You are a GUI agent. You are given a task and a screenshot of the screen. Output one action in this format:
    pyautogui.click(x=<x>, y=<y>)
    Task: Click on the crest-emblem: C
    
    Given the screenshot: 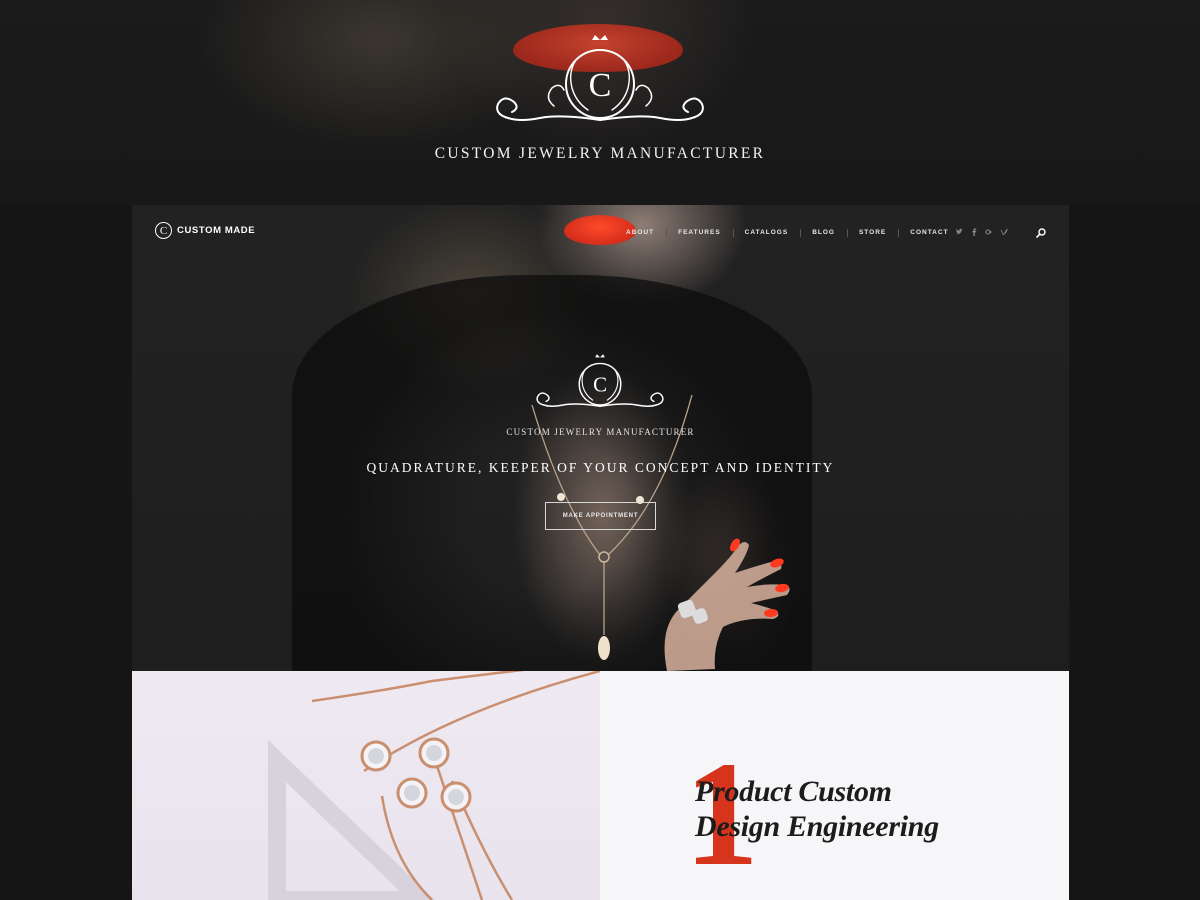 What is the action you would take?
    pyautogui.click(x=600, y=78)
    